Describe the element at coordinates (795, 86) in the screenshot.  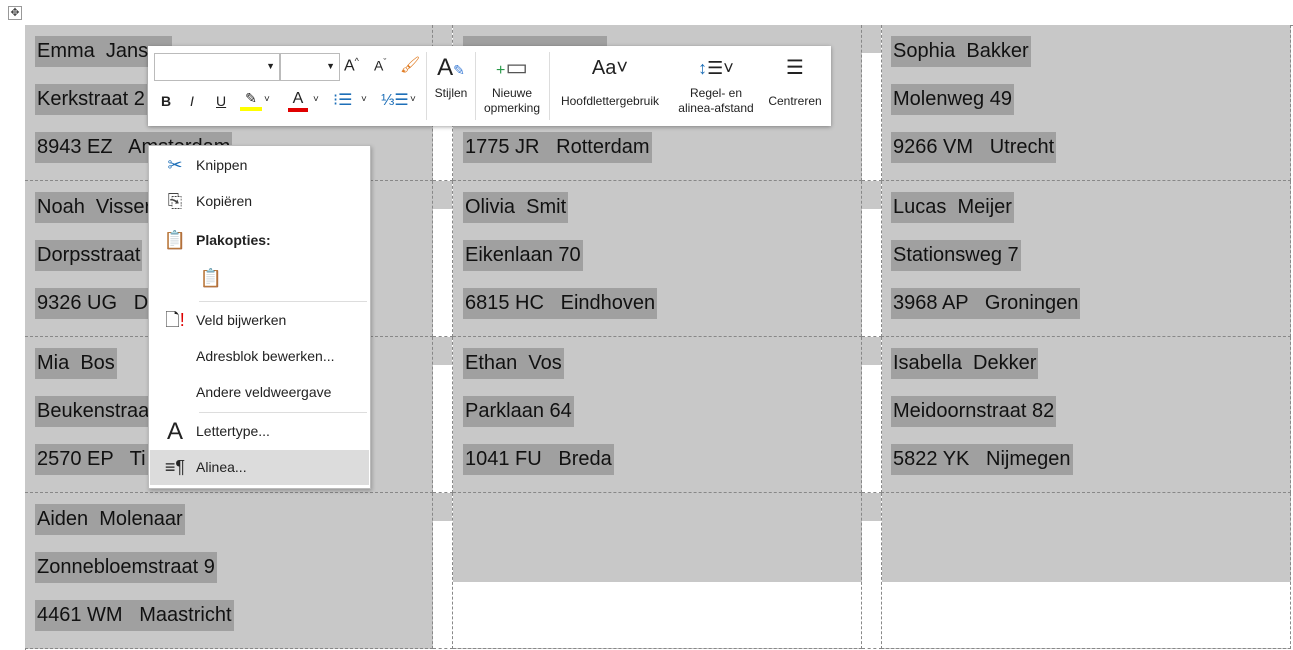
I see `center-button: ☰ Centreren` at that location.